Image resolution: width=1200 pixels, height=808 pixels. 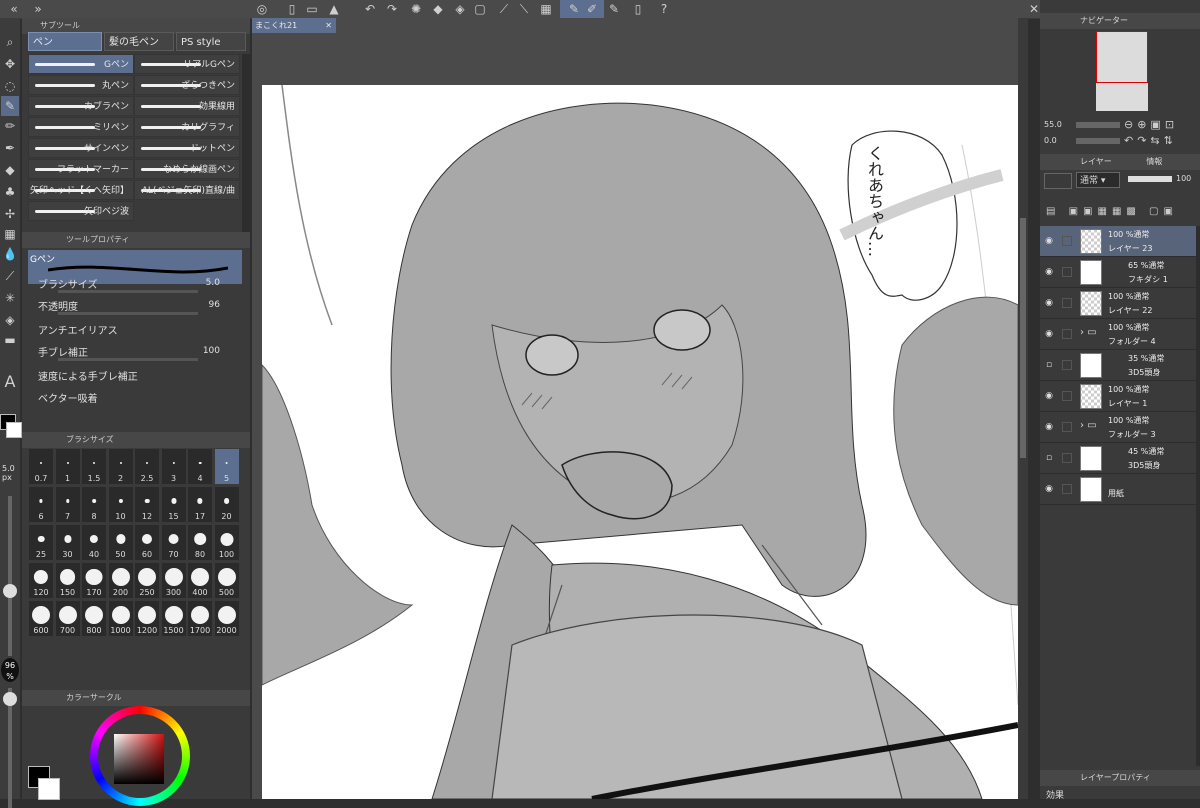 I want to click on zoom-tool-icon: ⌕, so click(x=10, y=42).